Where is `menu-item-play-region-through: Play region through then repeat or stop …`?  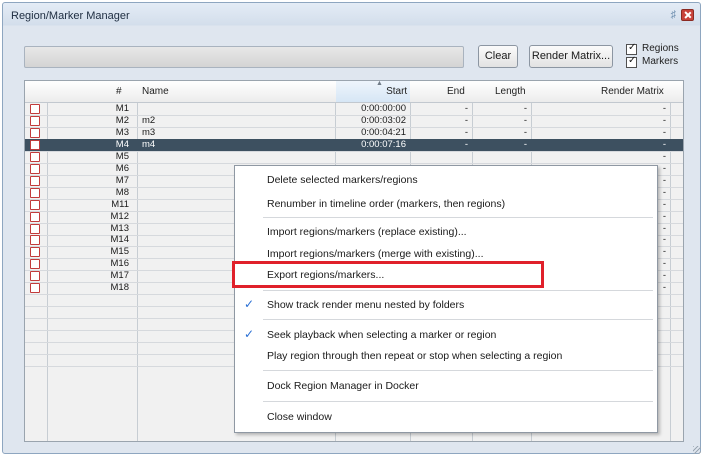 menu-item-play-region-through: Play region through then repeat or stop … is located at coordinates (414, 356).